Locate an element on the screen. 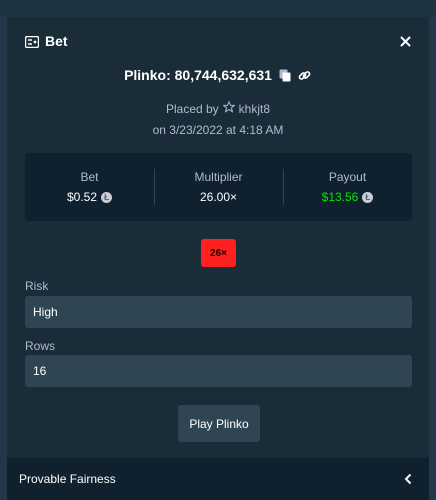 The image size is (436, 500). stat-multiplier-value: 26.00× is located at coordinates (218, 197).